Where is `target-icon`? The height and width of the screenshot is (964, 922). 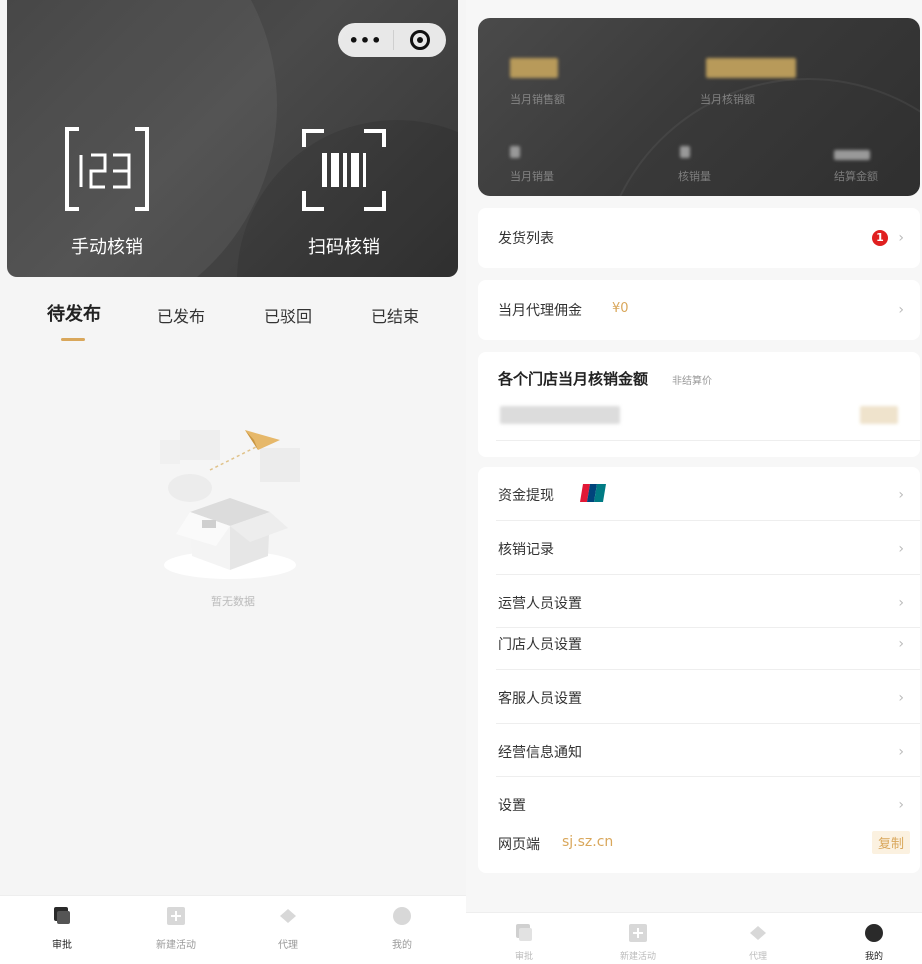
target-icon is located at coordinates (420, 40).